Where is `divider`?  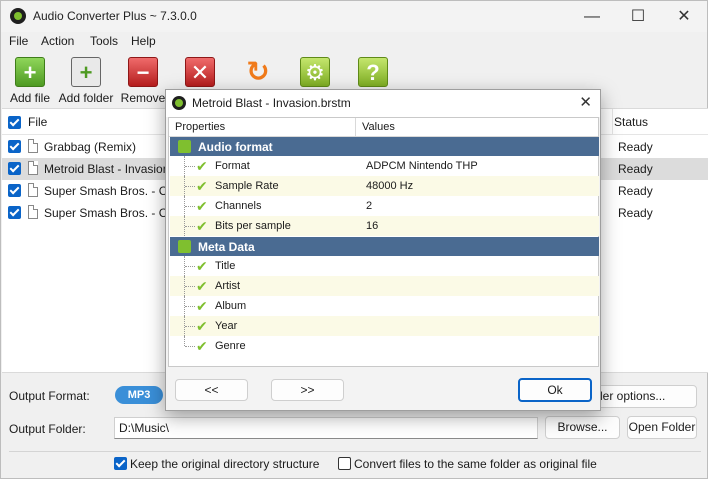 divider is located at coordinates (355, 451).